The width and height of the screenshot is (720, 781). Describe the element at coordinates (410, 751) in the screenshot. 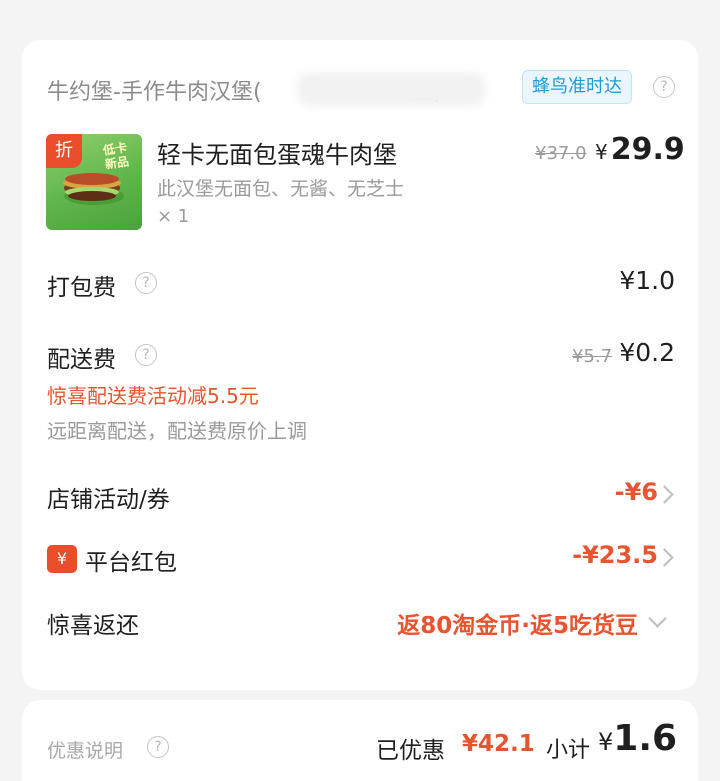

I see `saved-label: 已优惠` at that location.